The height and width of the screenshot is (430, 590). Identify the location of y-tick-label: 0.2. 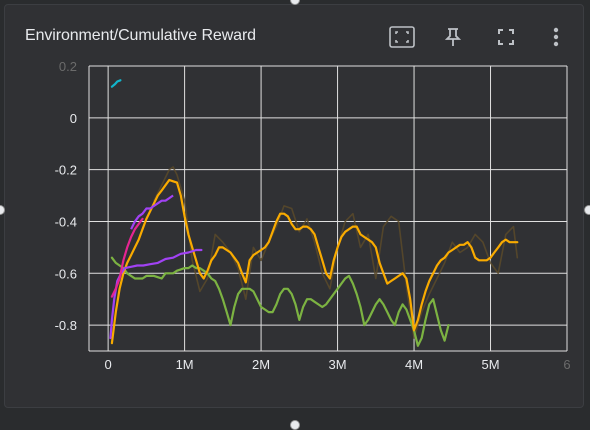
(68, 66).